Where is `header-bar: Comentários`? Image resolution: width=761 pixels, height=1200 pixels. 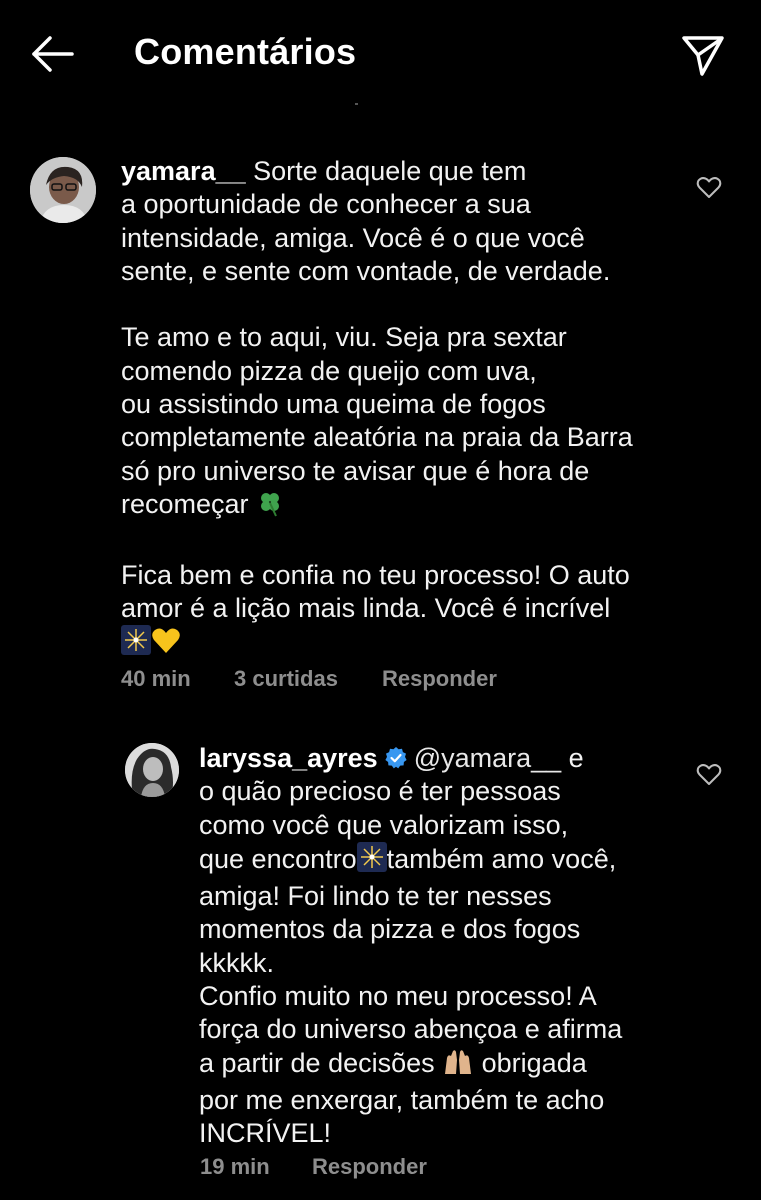 header-bar: Comentários is located at coordinates (380, 55).